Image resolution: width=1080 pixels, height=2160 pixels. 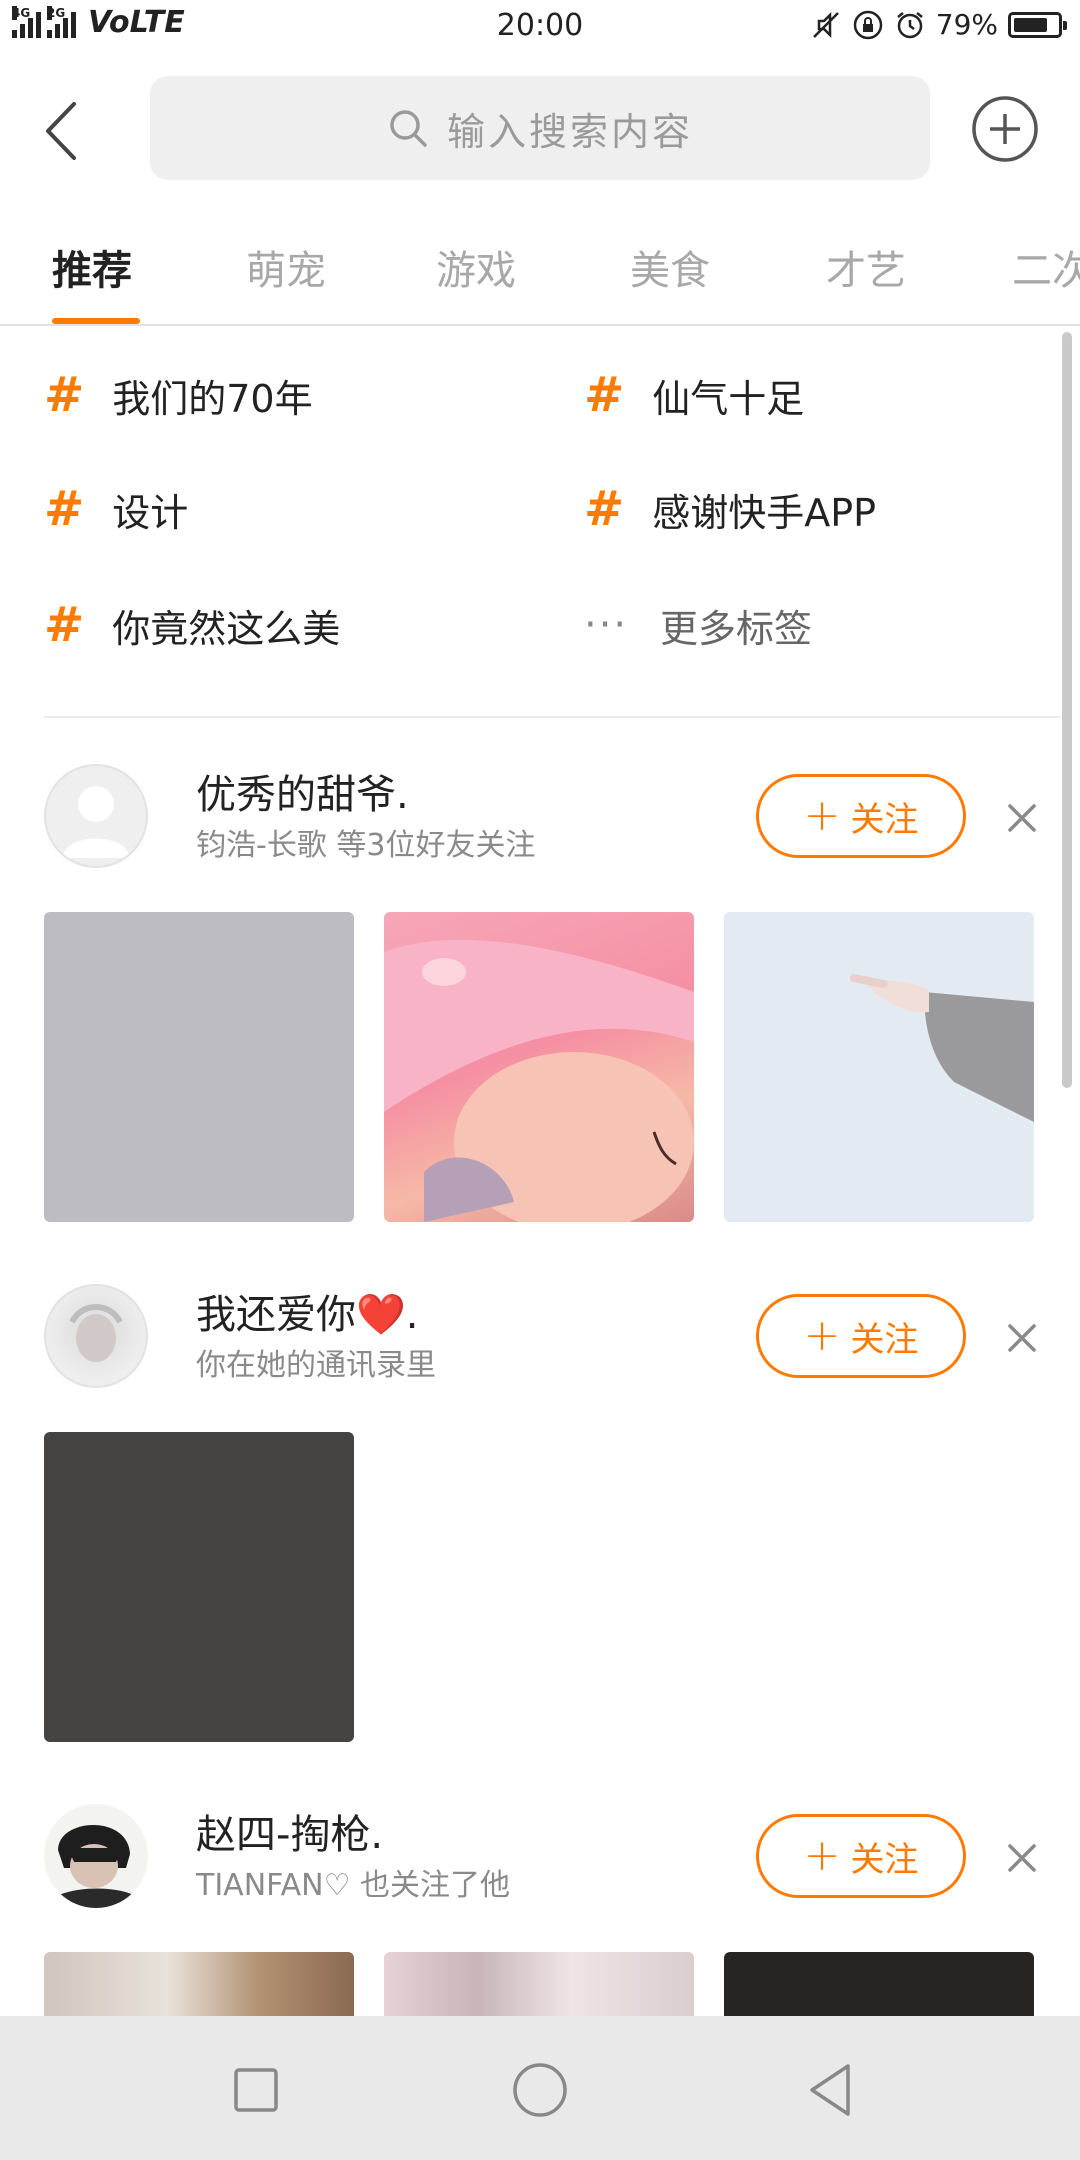 What do you see at coordinates (289, 1831) in the screenshot?
I see `user-name: 赵四-掏枪.` at bounding box center [289, 1831].